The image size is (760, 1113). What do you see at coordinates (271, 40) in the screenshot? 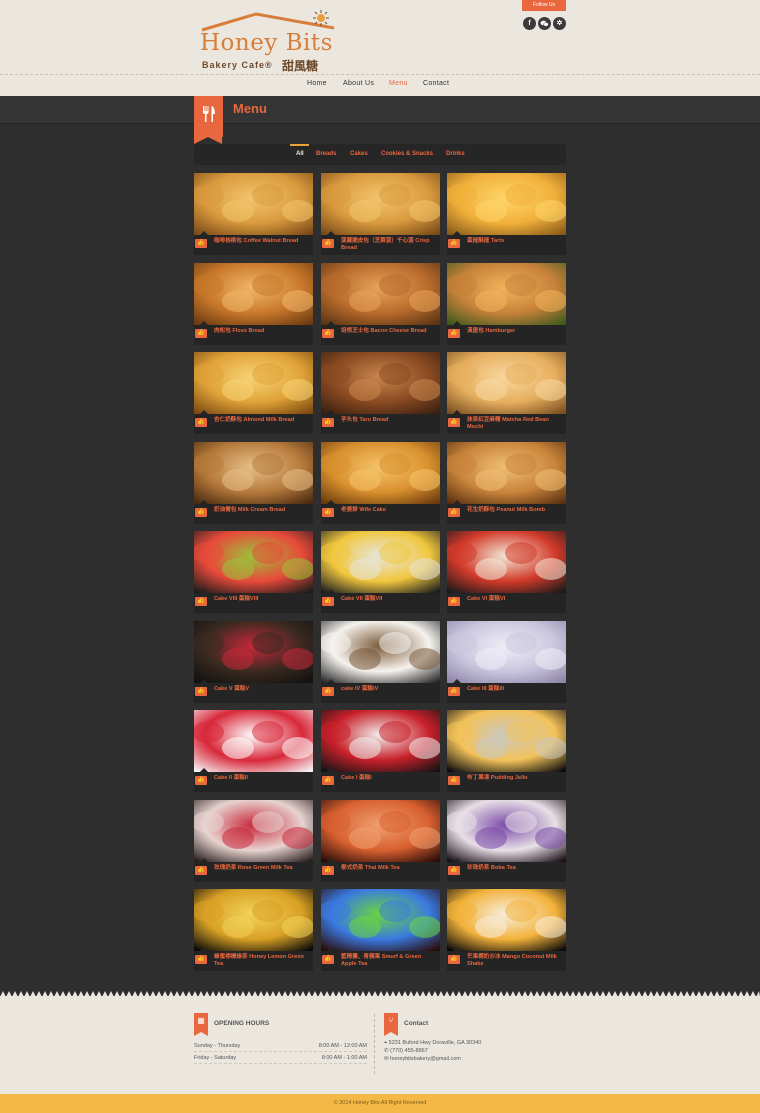
I see `logo: Honey Bits Bakery Cafe® 甜風糖` at bounding box center [271, 40].